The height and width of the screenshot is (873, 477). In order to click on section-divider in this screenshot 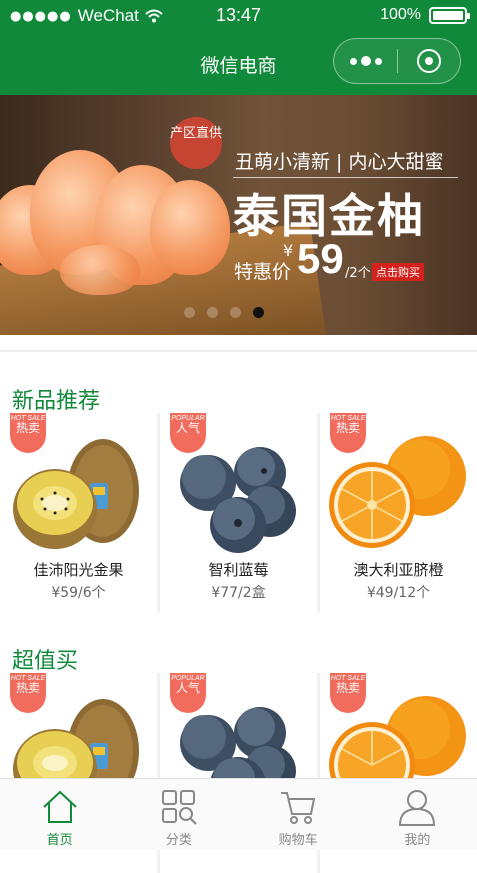, I will do `click(238, 351)`.